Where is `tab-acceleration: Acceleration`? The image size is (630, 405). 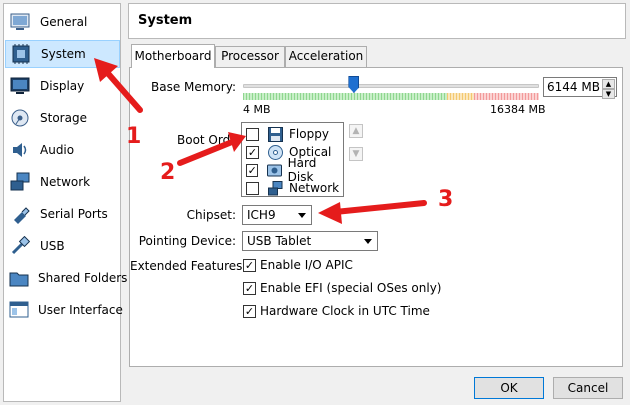
tab-acceleration: Acceleration is located at coordinates (326, 56).